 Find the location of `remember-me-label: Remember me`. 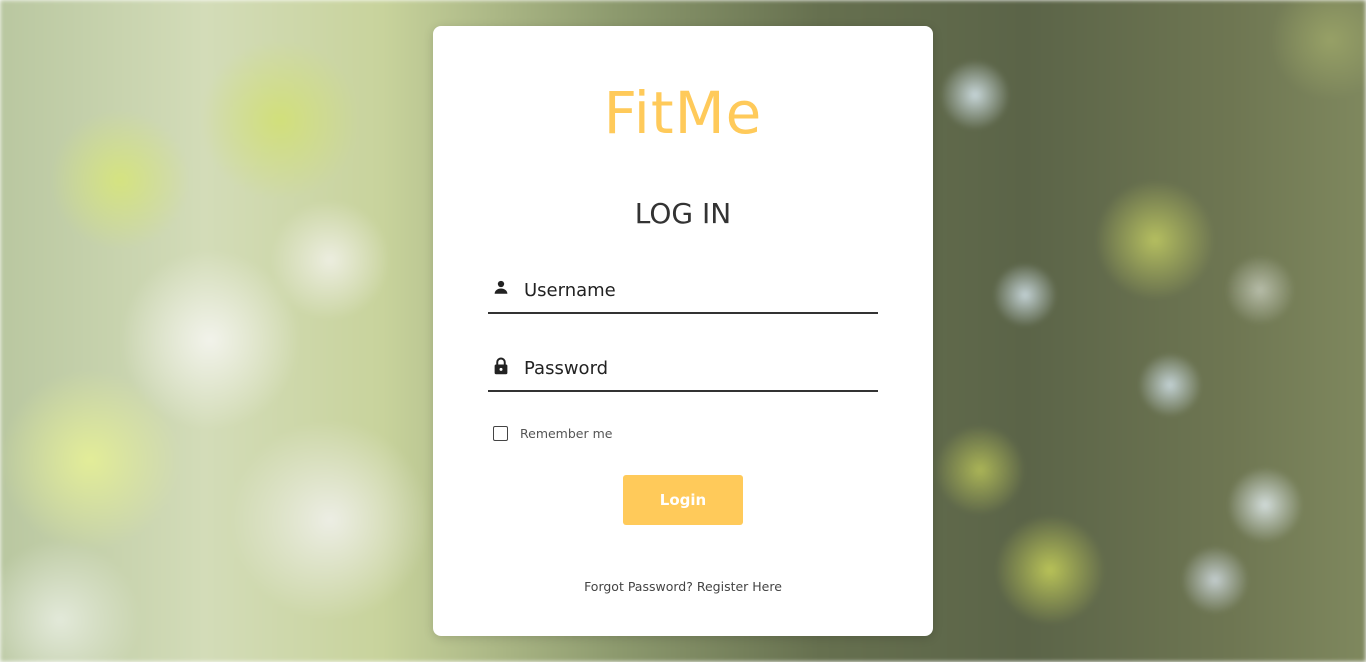

remember-me-label: Remember me is located at coordinates (566, 433).